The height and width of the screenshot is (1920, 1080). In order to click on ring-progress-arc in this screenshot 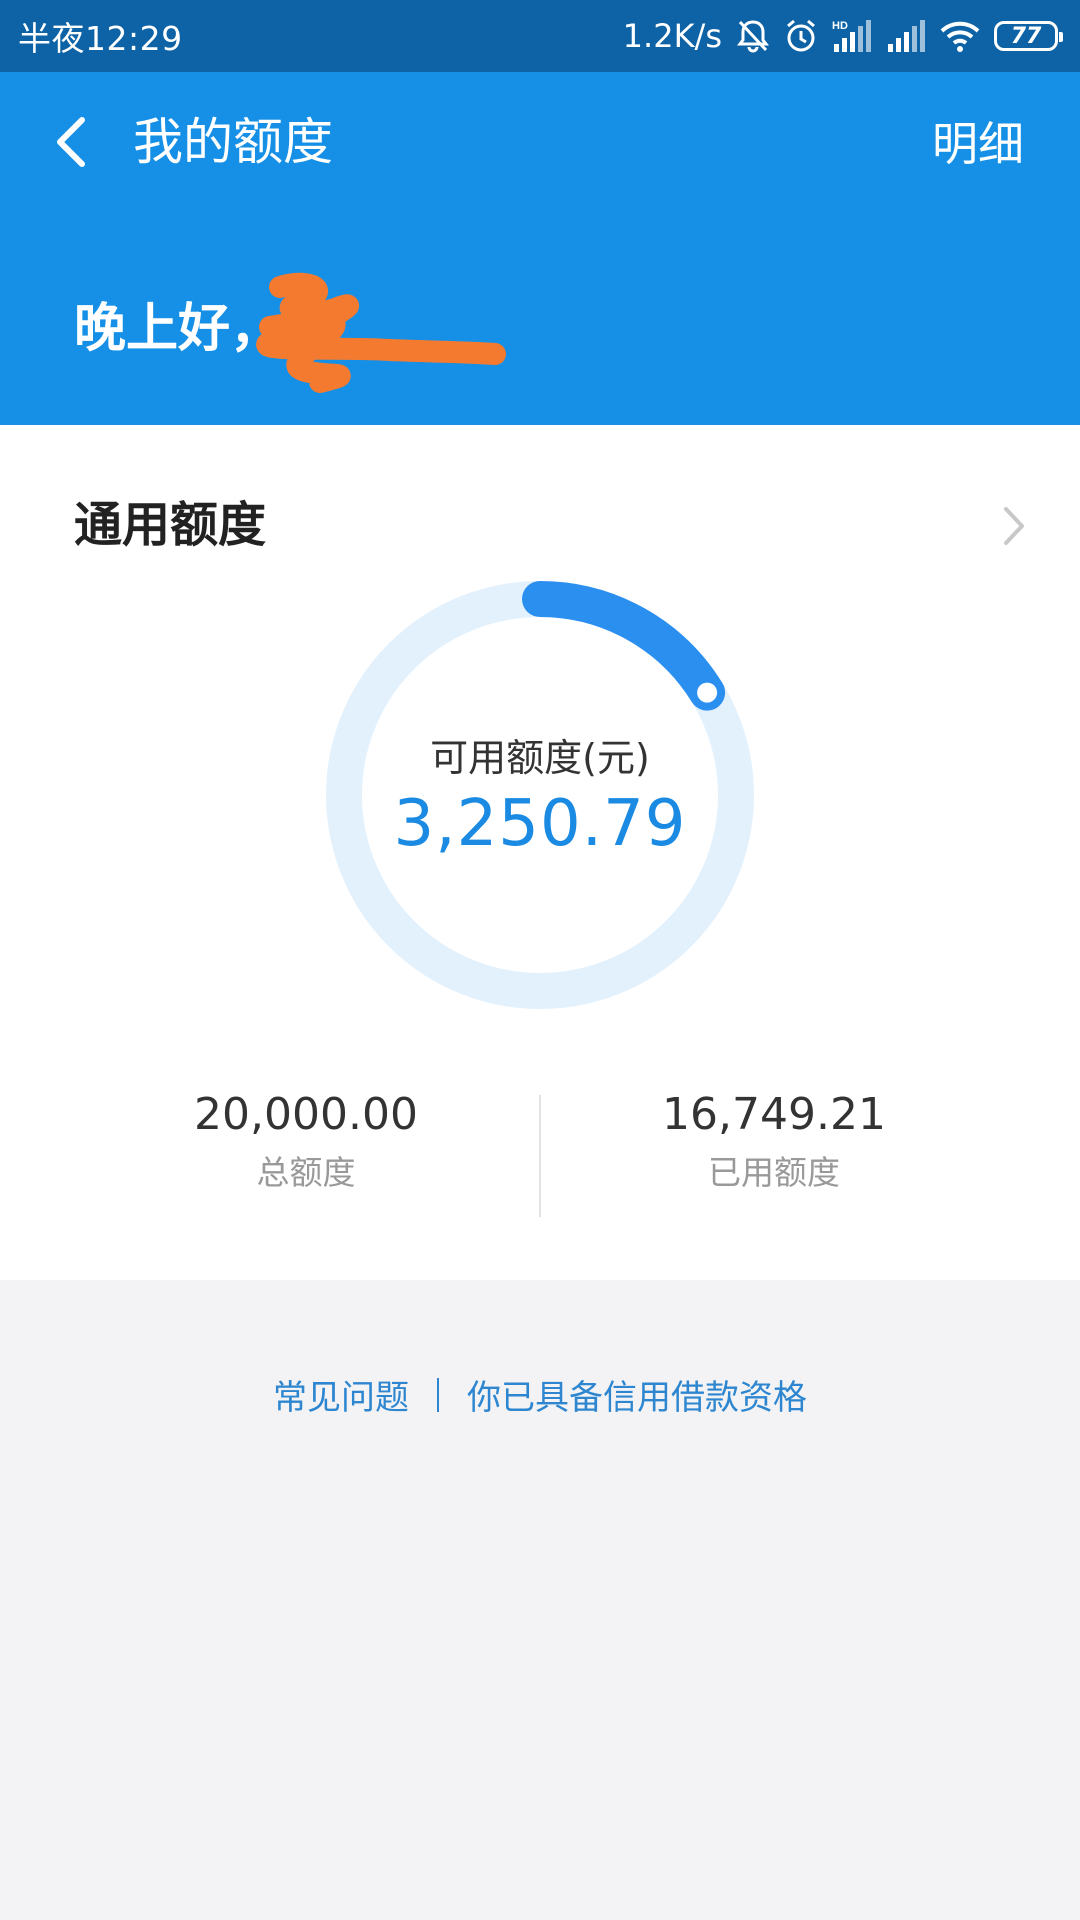, I will do `click(624, 646)`.